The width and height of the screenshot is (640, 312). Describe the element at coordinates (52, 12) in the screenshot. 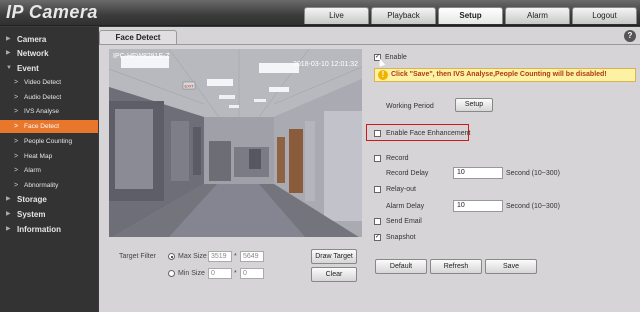

I see `app-logo: IP Camera` at that location.